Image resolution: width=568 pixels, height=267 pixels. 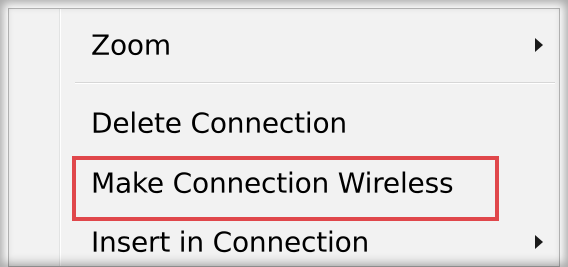 What do you see at coordinates (315, 83) in the screenshot?
I see `menu-separator` at bounding box center [315, 83].